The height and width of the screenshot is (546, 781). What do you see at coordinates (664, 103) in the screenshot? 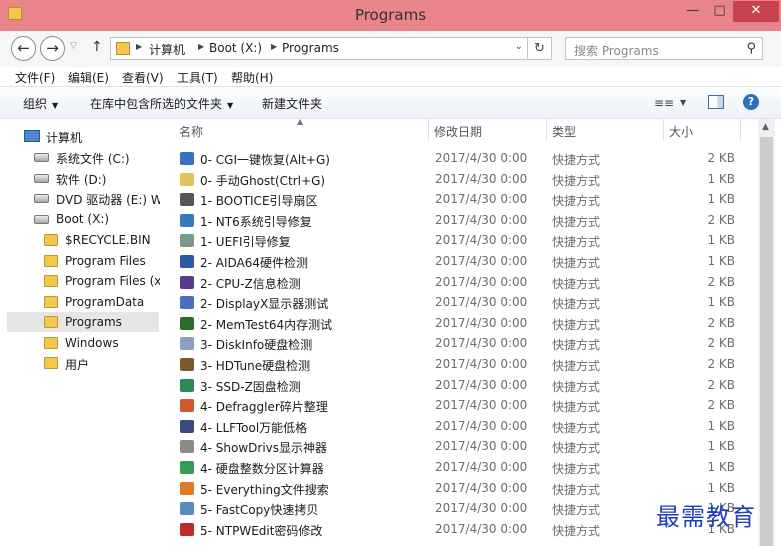
I see `view-options-icon: ≡≡` at bounding box center [664, 103].